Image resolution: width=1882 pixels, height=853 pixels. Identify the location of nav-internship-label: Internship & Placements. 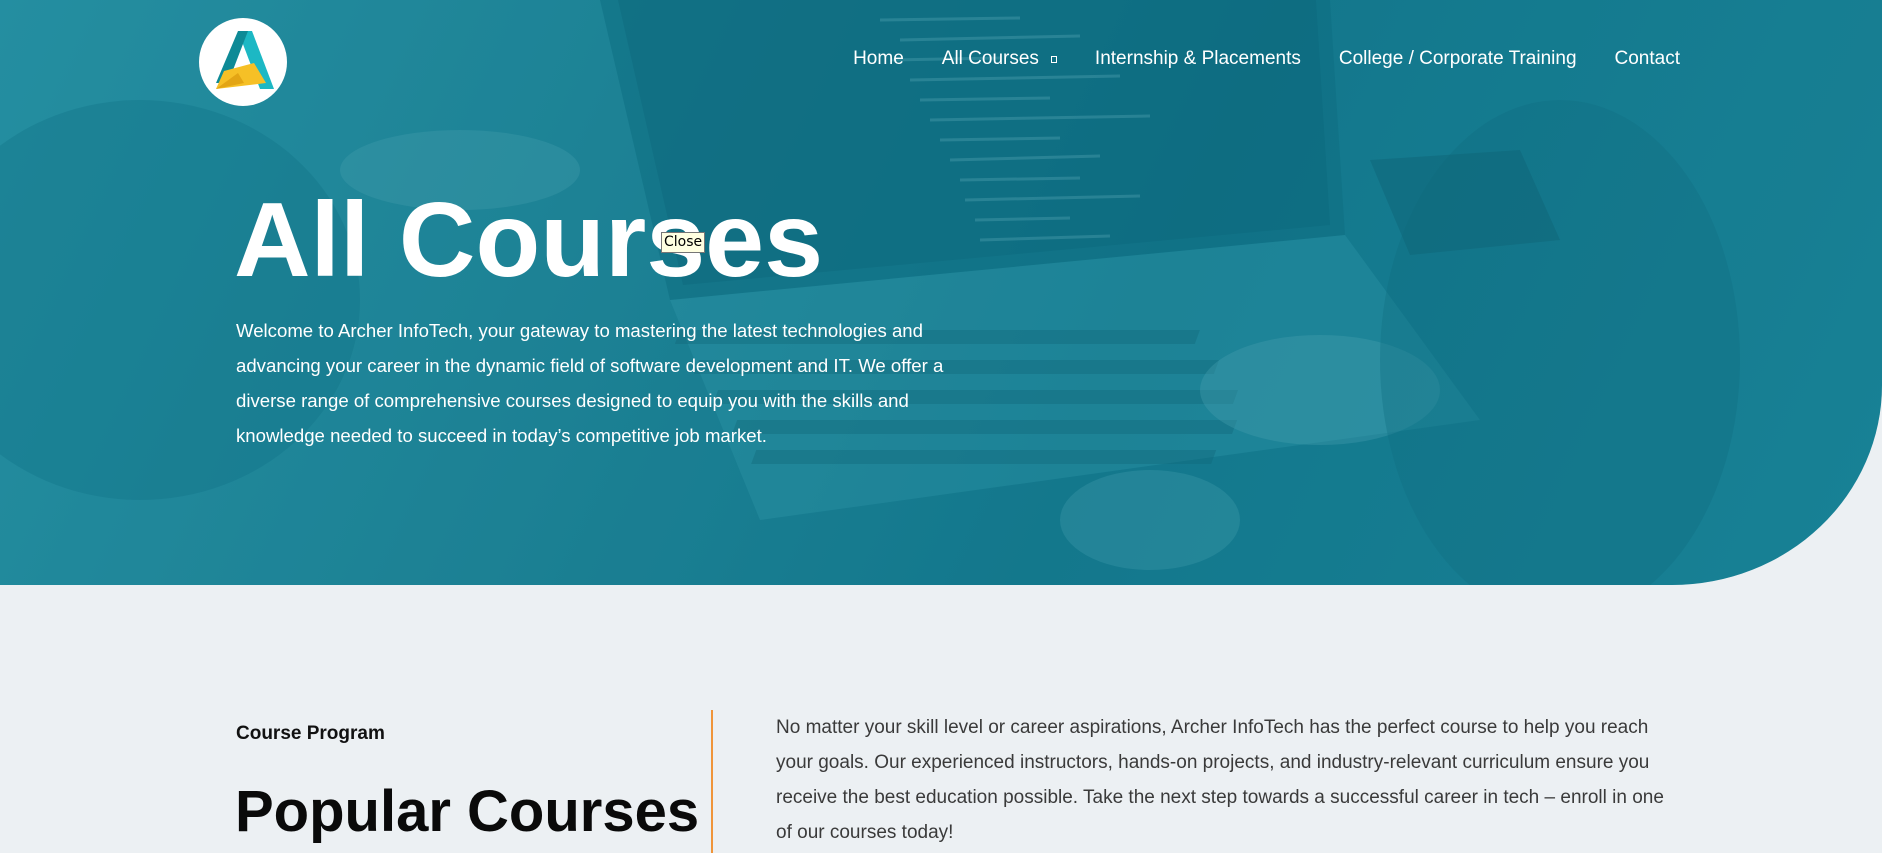
(1197, 58).